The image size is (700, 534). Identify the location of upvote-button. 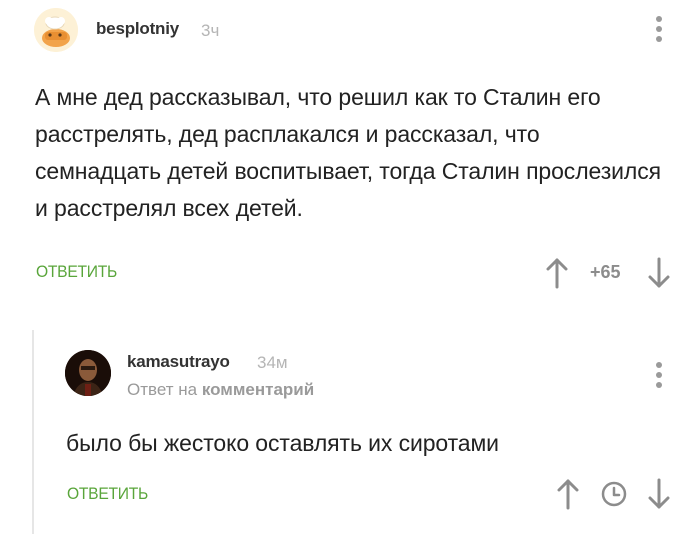
(557, 275).